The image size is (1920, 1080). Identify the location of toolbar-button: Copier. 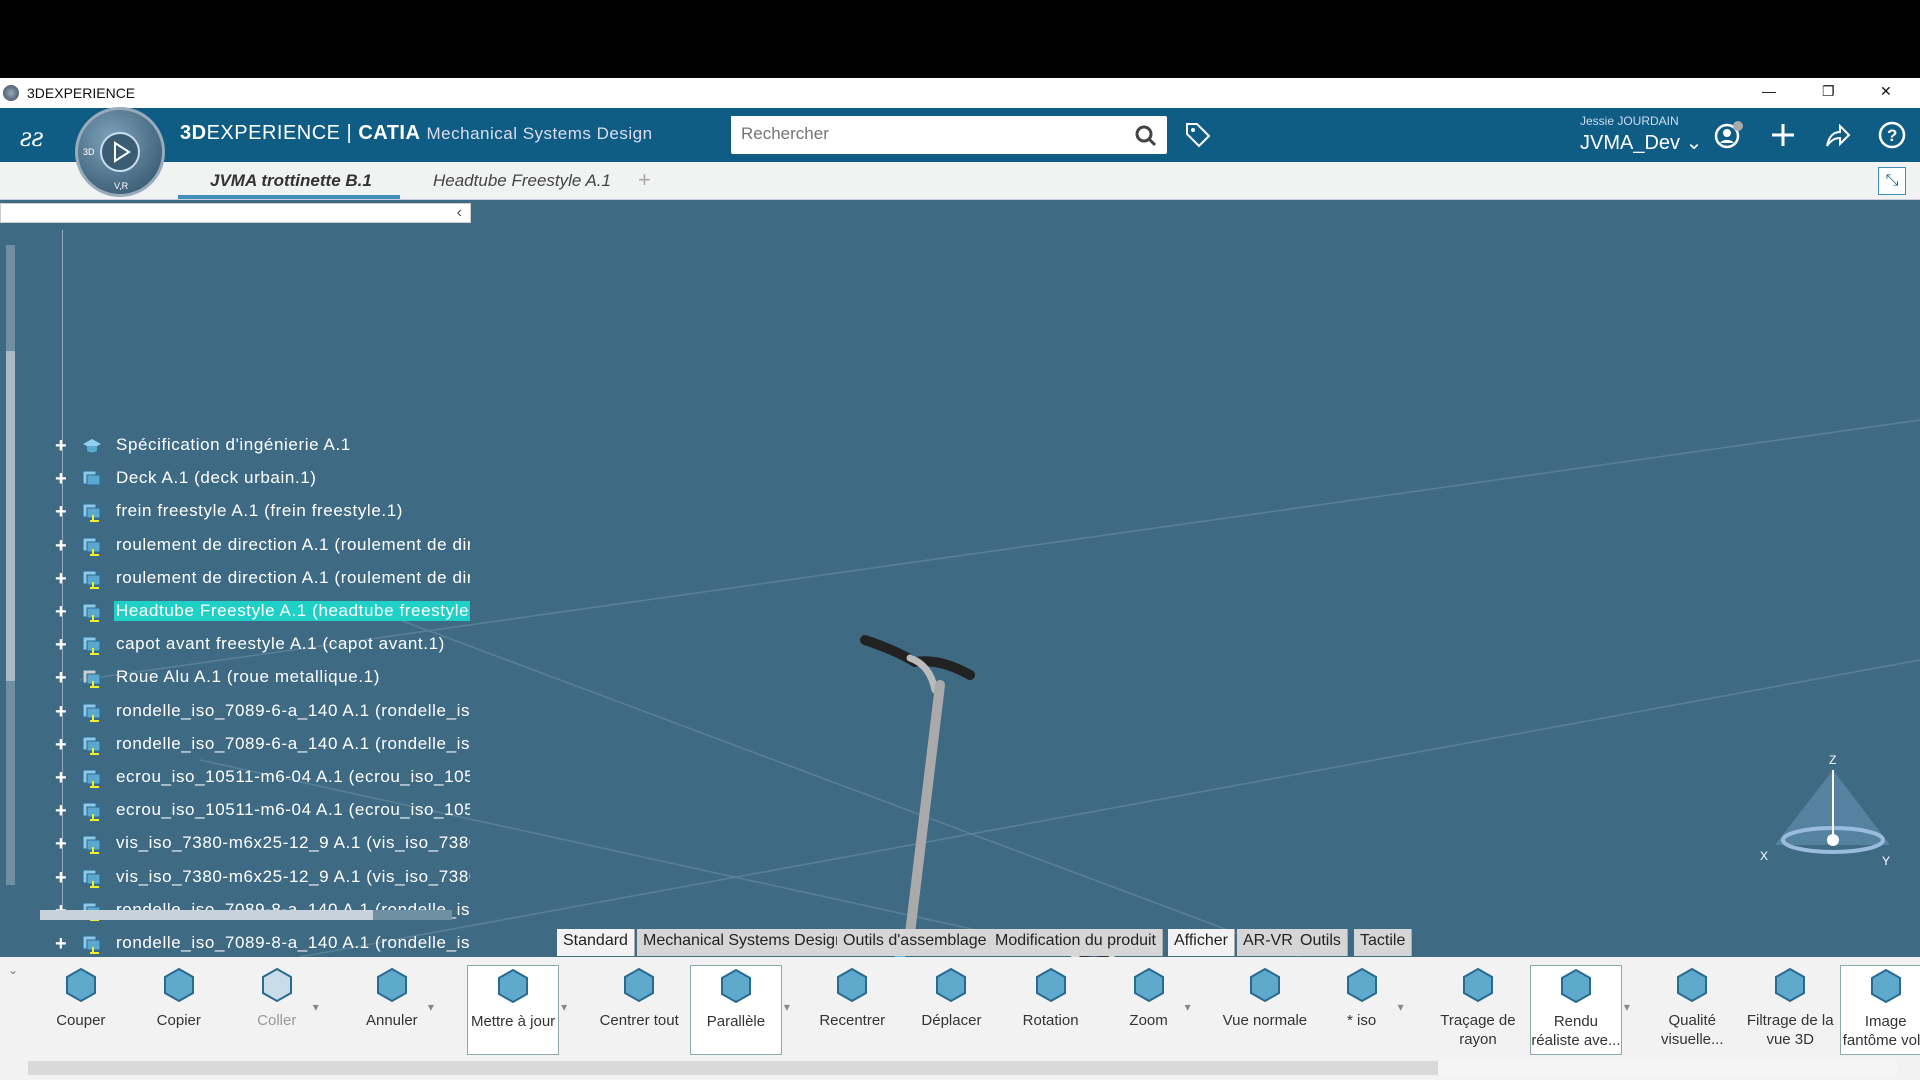
(179, 1010).